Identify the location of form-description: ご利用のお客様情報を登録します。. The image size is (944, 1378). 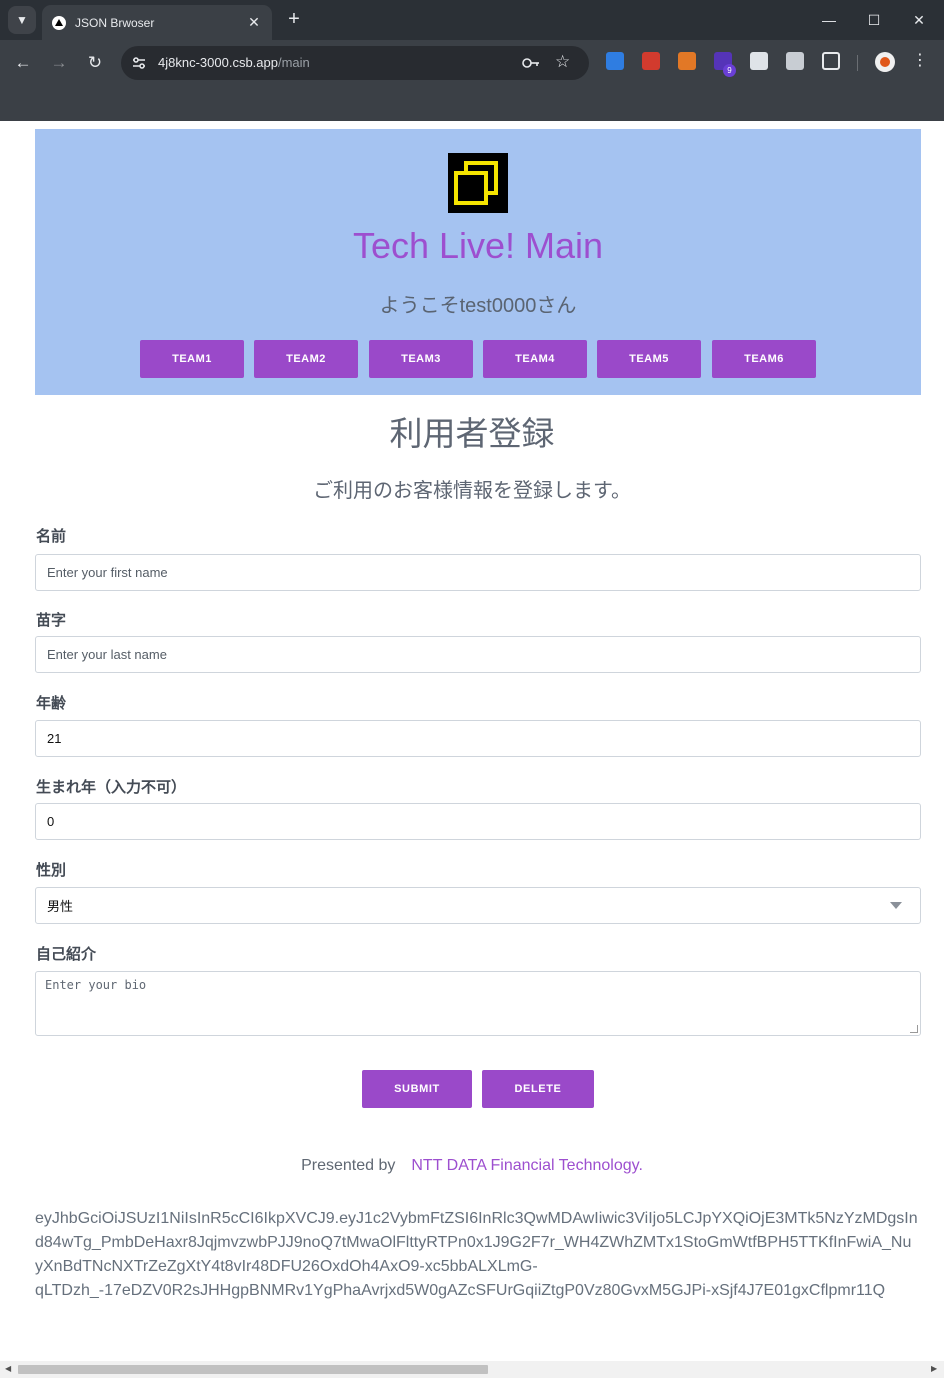
(472, 491).